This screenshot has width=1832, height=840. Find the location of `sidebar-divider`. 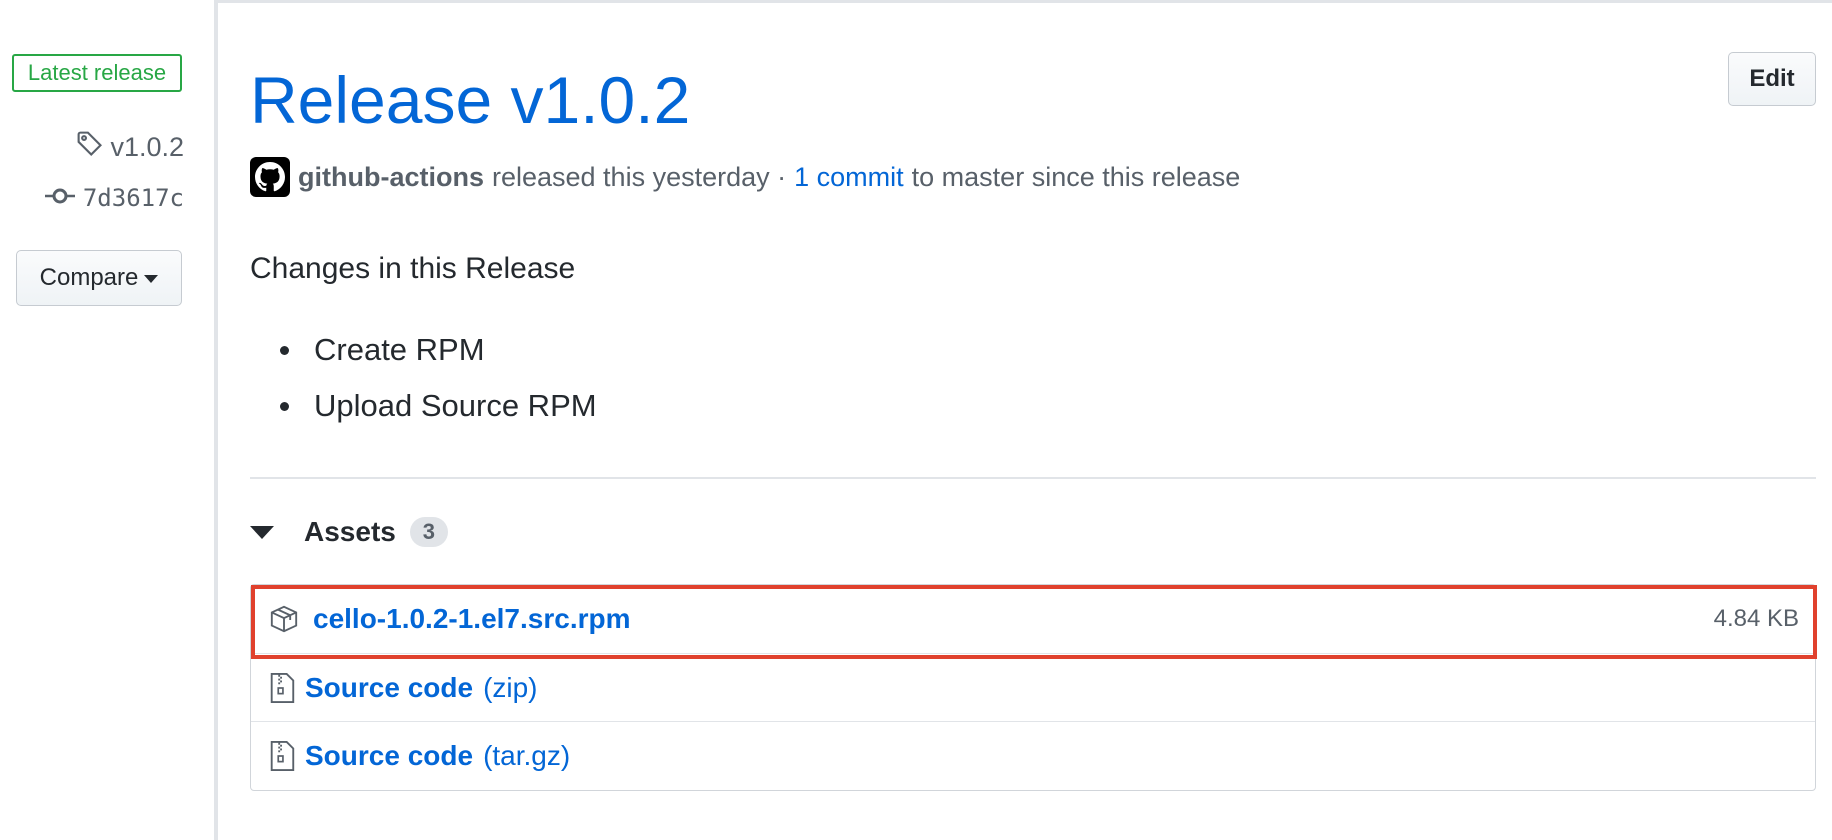

sidebar-divider is located at coordinates (216, 420).